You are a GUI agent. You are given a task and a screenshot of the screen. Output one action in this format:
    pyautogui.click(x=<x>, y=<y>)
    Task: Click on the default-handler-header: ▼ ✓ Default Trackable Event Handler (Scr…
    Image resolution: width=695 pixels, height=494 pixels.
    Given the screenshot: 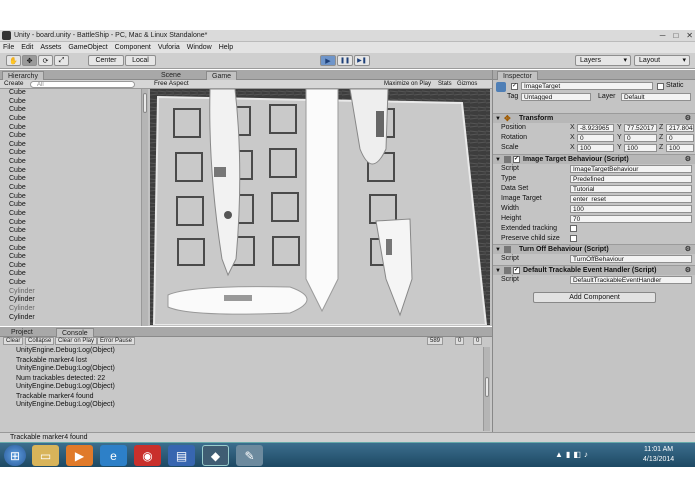 What is the action you would take?
    pyautogui.click(x=594, y=270)
    